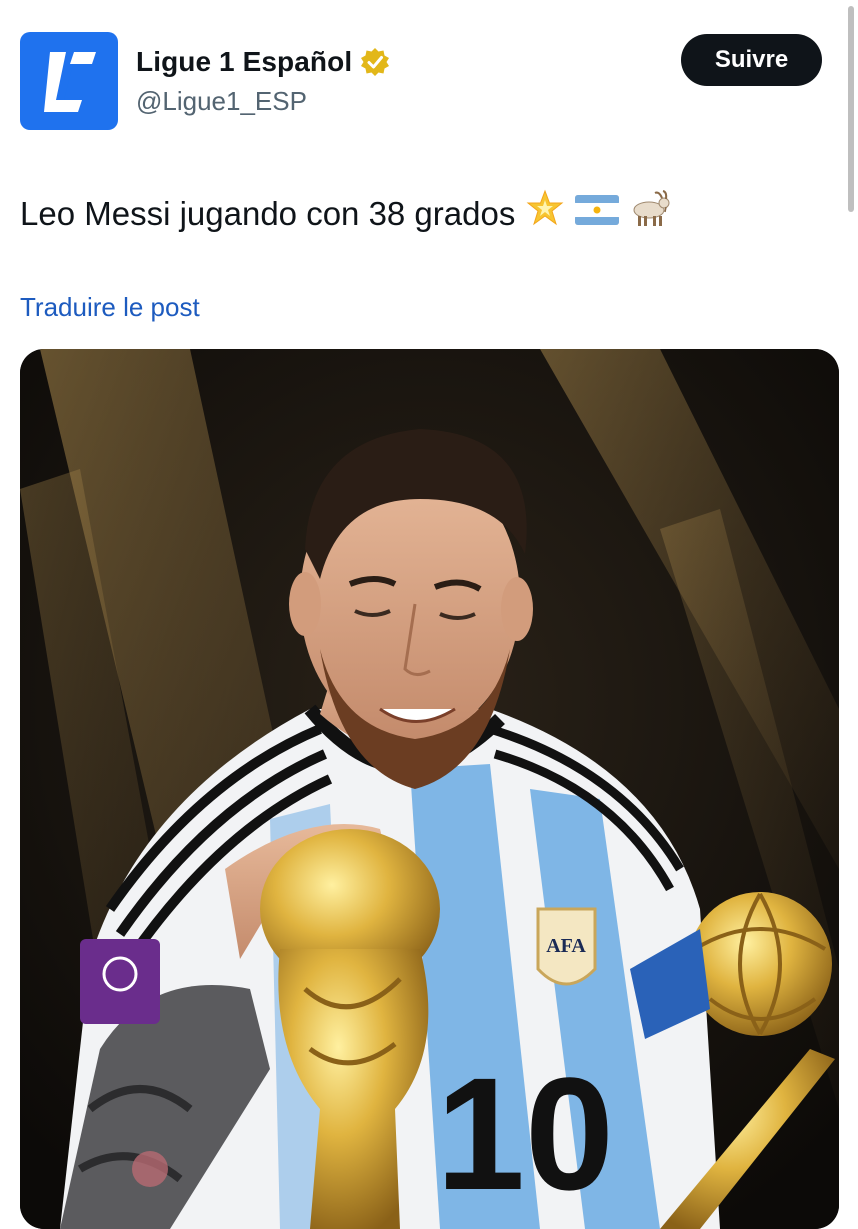 The width and height of the screenshot is (858, 1229). I want to click on ligue1-logo-icon, so click(70, 82).